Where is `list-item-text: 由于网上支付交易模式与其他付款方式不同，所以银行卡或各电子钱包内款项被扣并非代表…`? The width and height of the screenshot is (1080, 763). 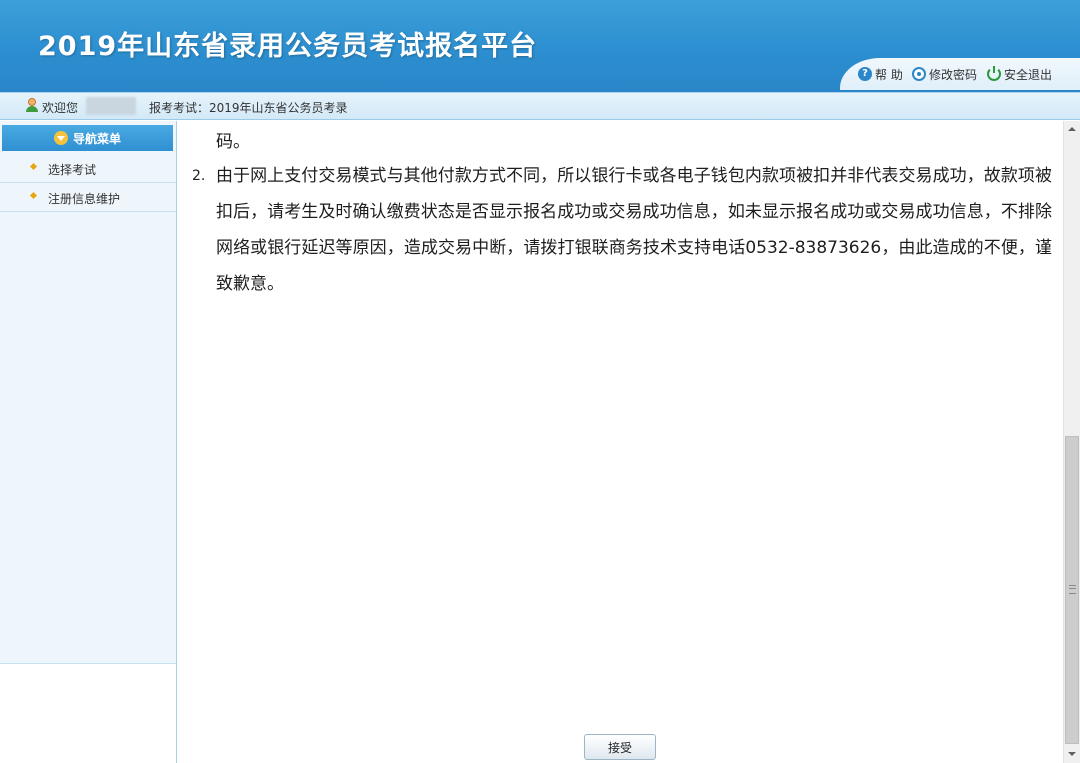
list-item-text: 由于网上支付交易模式与其他付款方式不同，所以银行卡或各电子钱包内款项被扣并非代表… is located at coordinates (634, 230).